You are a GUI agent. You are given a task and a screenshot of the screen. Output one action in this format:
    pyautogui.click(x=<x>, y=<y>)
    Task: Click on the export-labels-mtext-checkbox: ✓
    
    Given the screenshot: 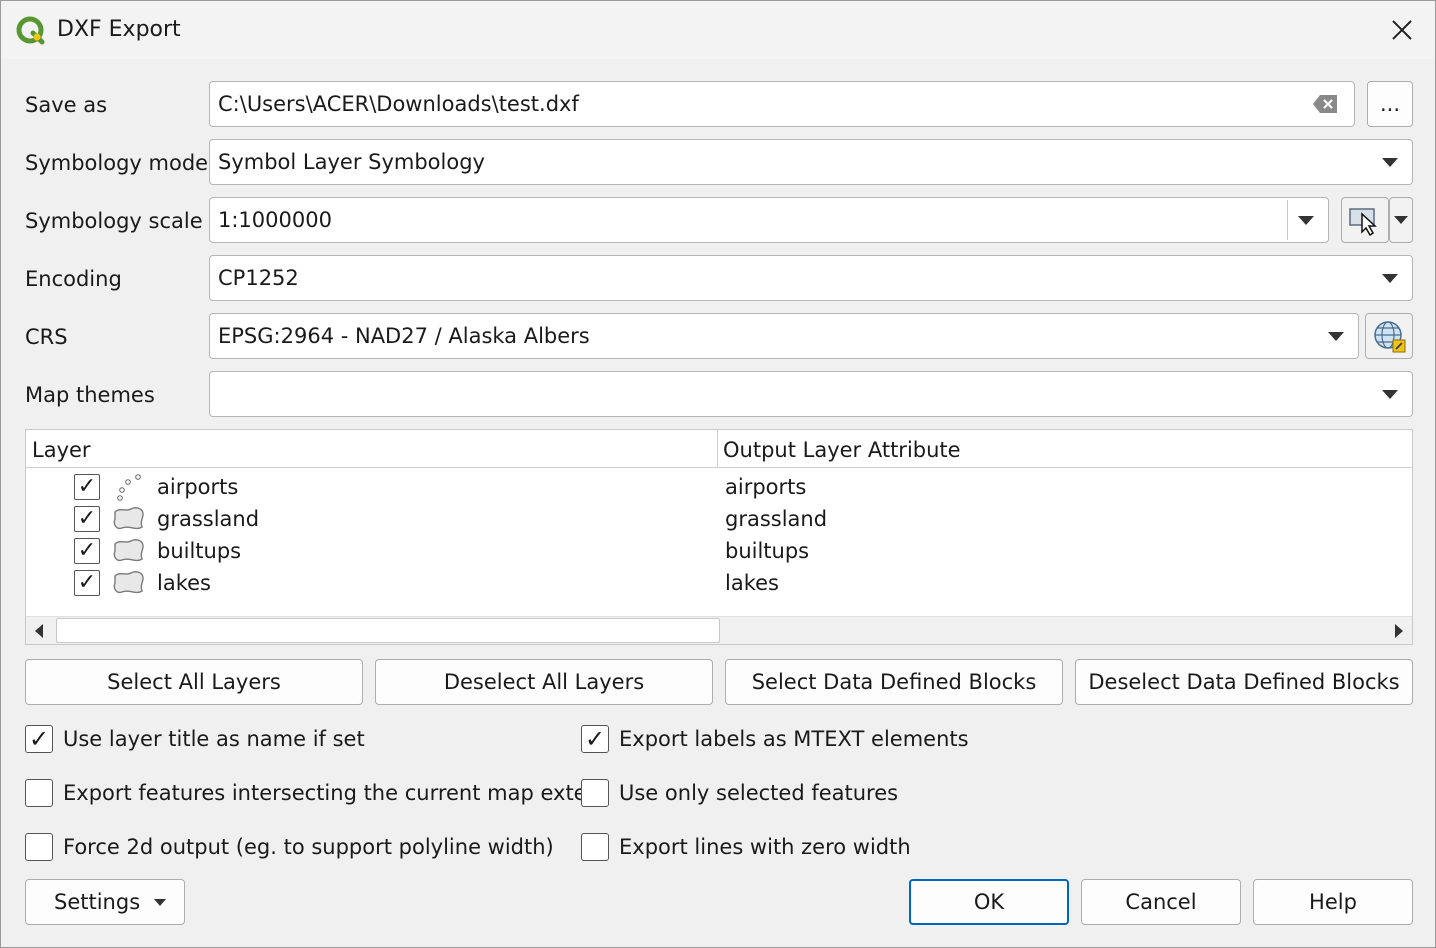 What is the action you would take?
    pyautogui.click(x=595, y=739)
    